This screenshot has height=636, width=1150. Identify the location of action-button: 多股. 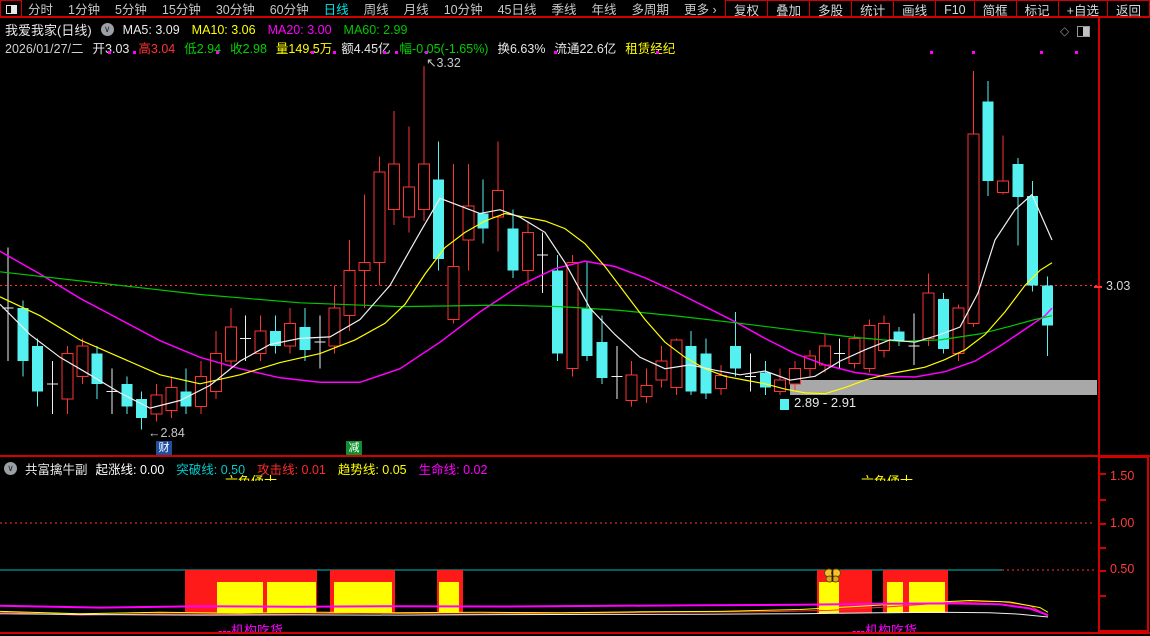
(831, 9).